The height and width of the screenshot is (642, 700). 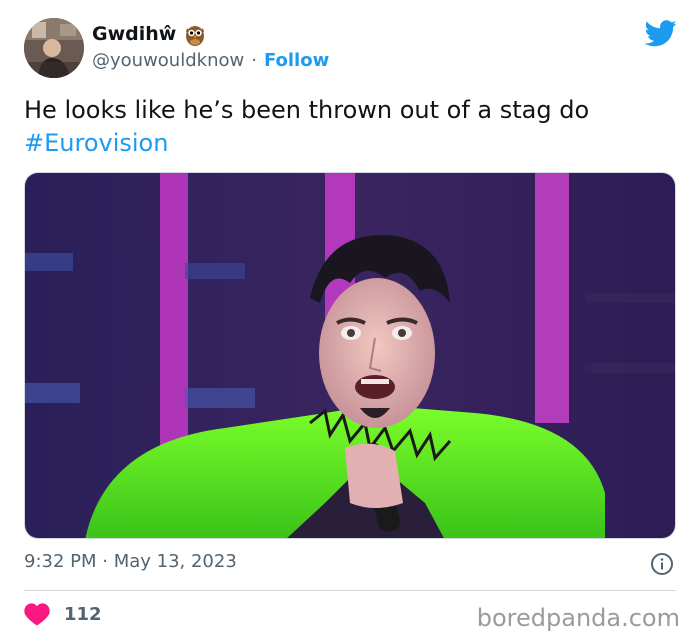 I want to click on watermark: boredpanda.com, so click(x=578, y=618).